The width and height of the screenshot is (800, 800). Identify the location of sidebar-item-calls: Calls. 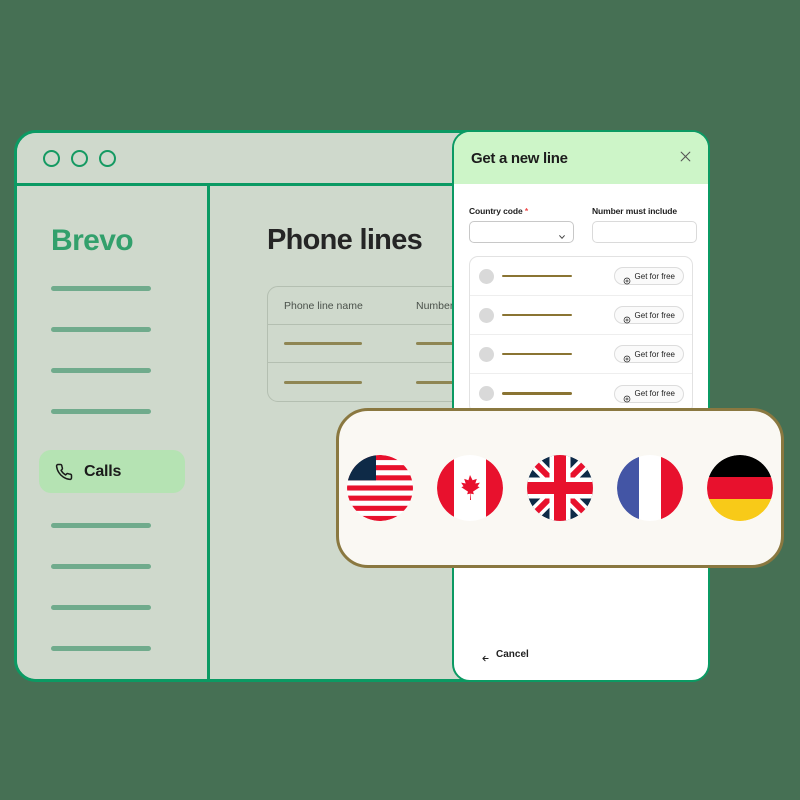
(112, 471).